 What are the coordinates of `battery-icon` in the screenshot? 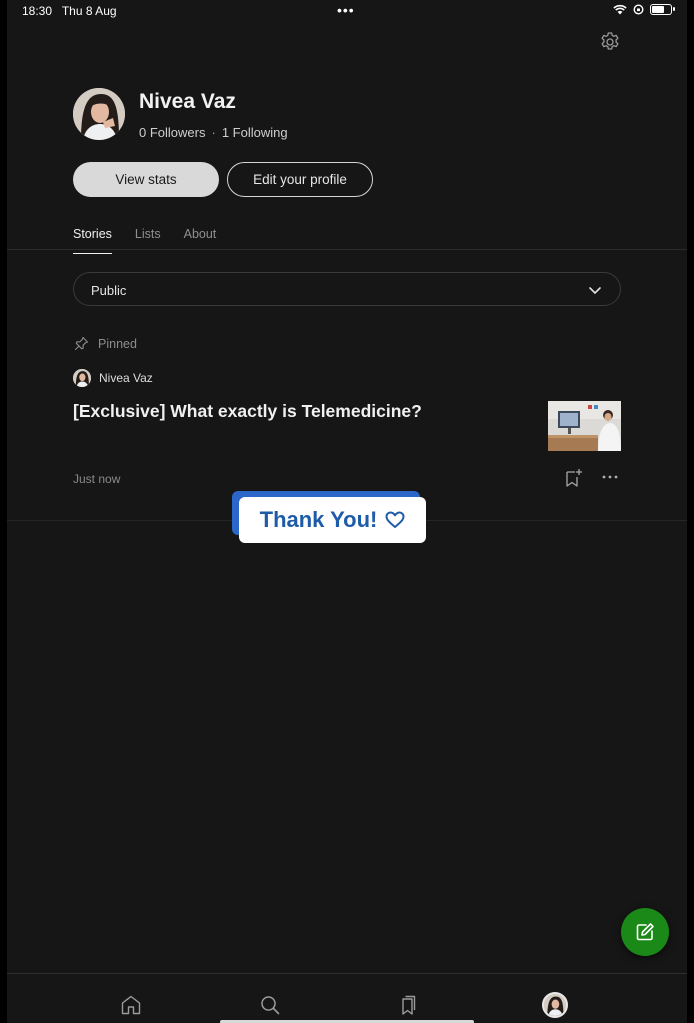 It's located at (662, 9).